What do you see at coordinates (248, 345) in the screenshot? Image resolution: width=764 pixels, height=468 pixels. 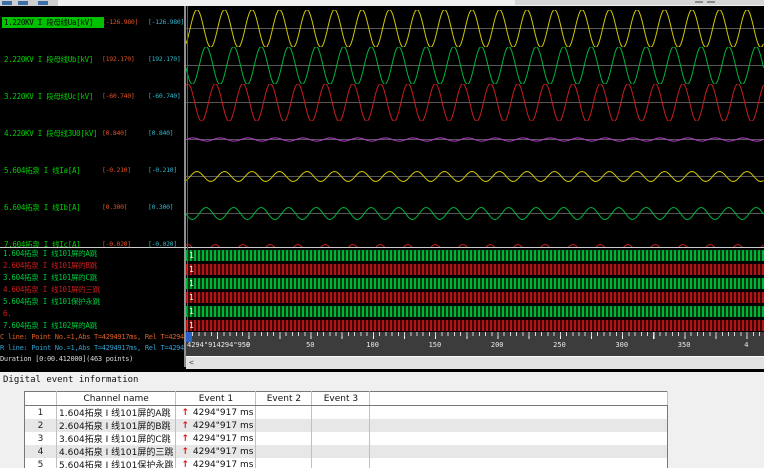 I see `ruler-tick-label: 0` at bounding box center [248, 345].